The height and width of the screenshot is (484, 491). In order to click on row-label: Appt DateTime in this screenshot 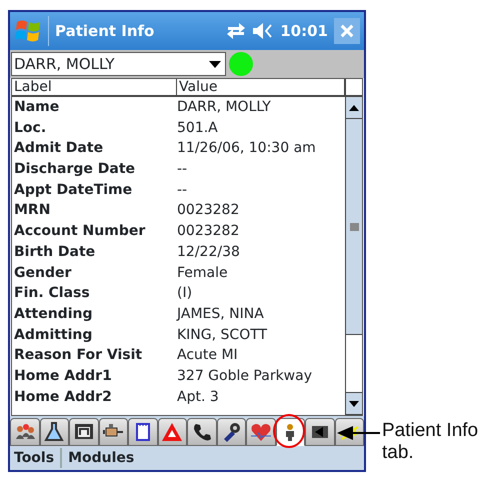, I will do `click(73, 190)`.